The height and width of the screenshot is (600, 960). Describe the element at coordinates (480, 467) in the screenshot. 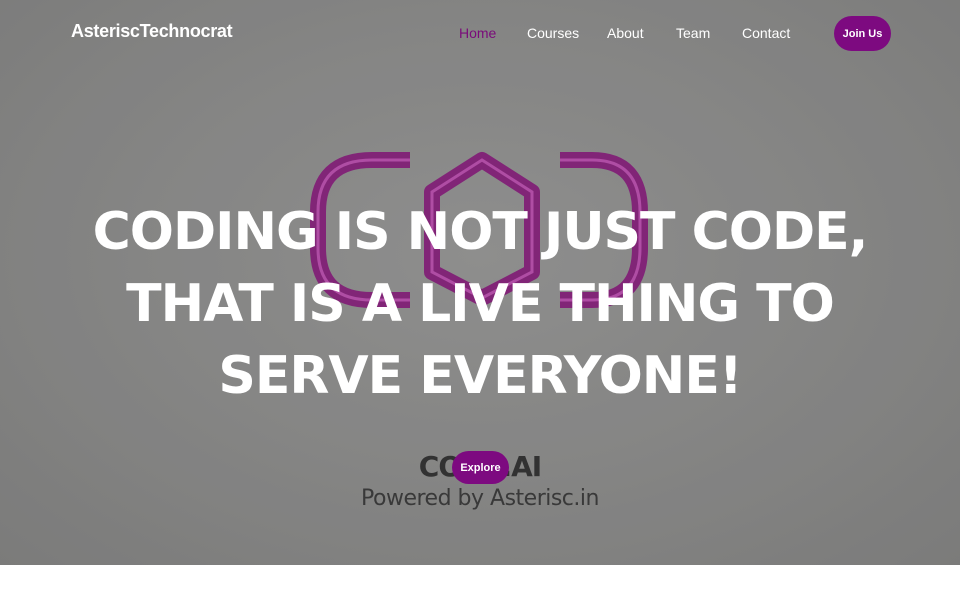

I see `explore-button: Explore` at that location.